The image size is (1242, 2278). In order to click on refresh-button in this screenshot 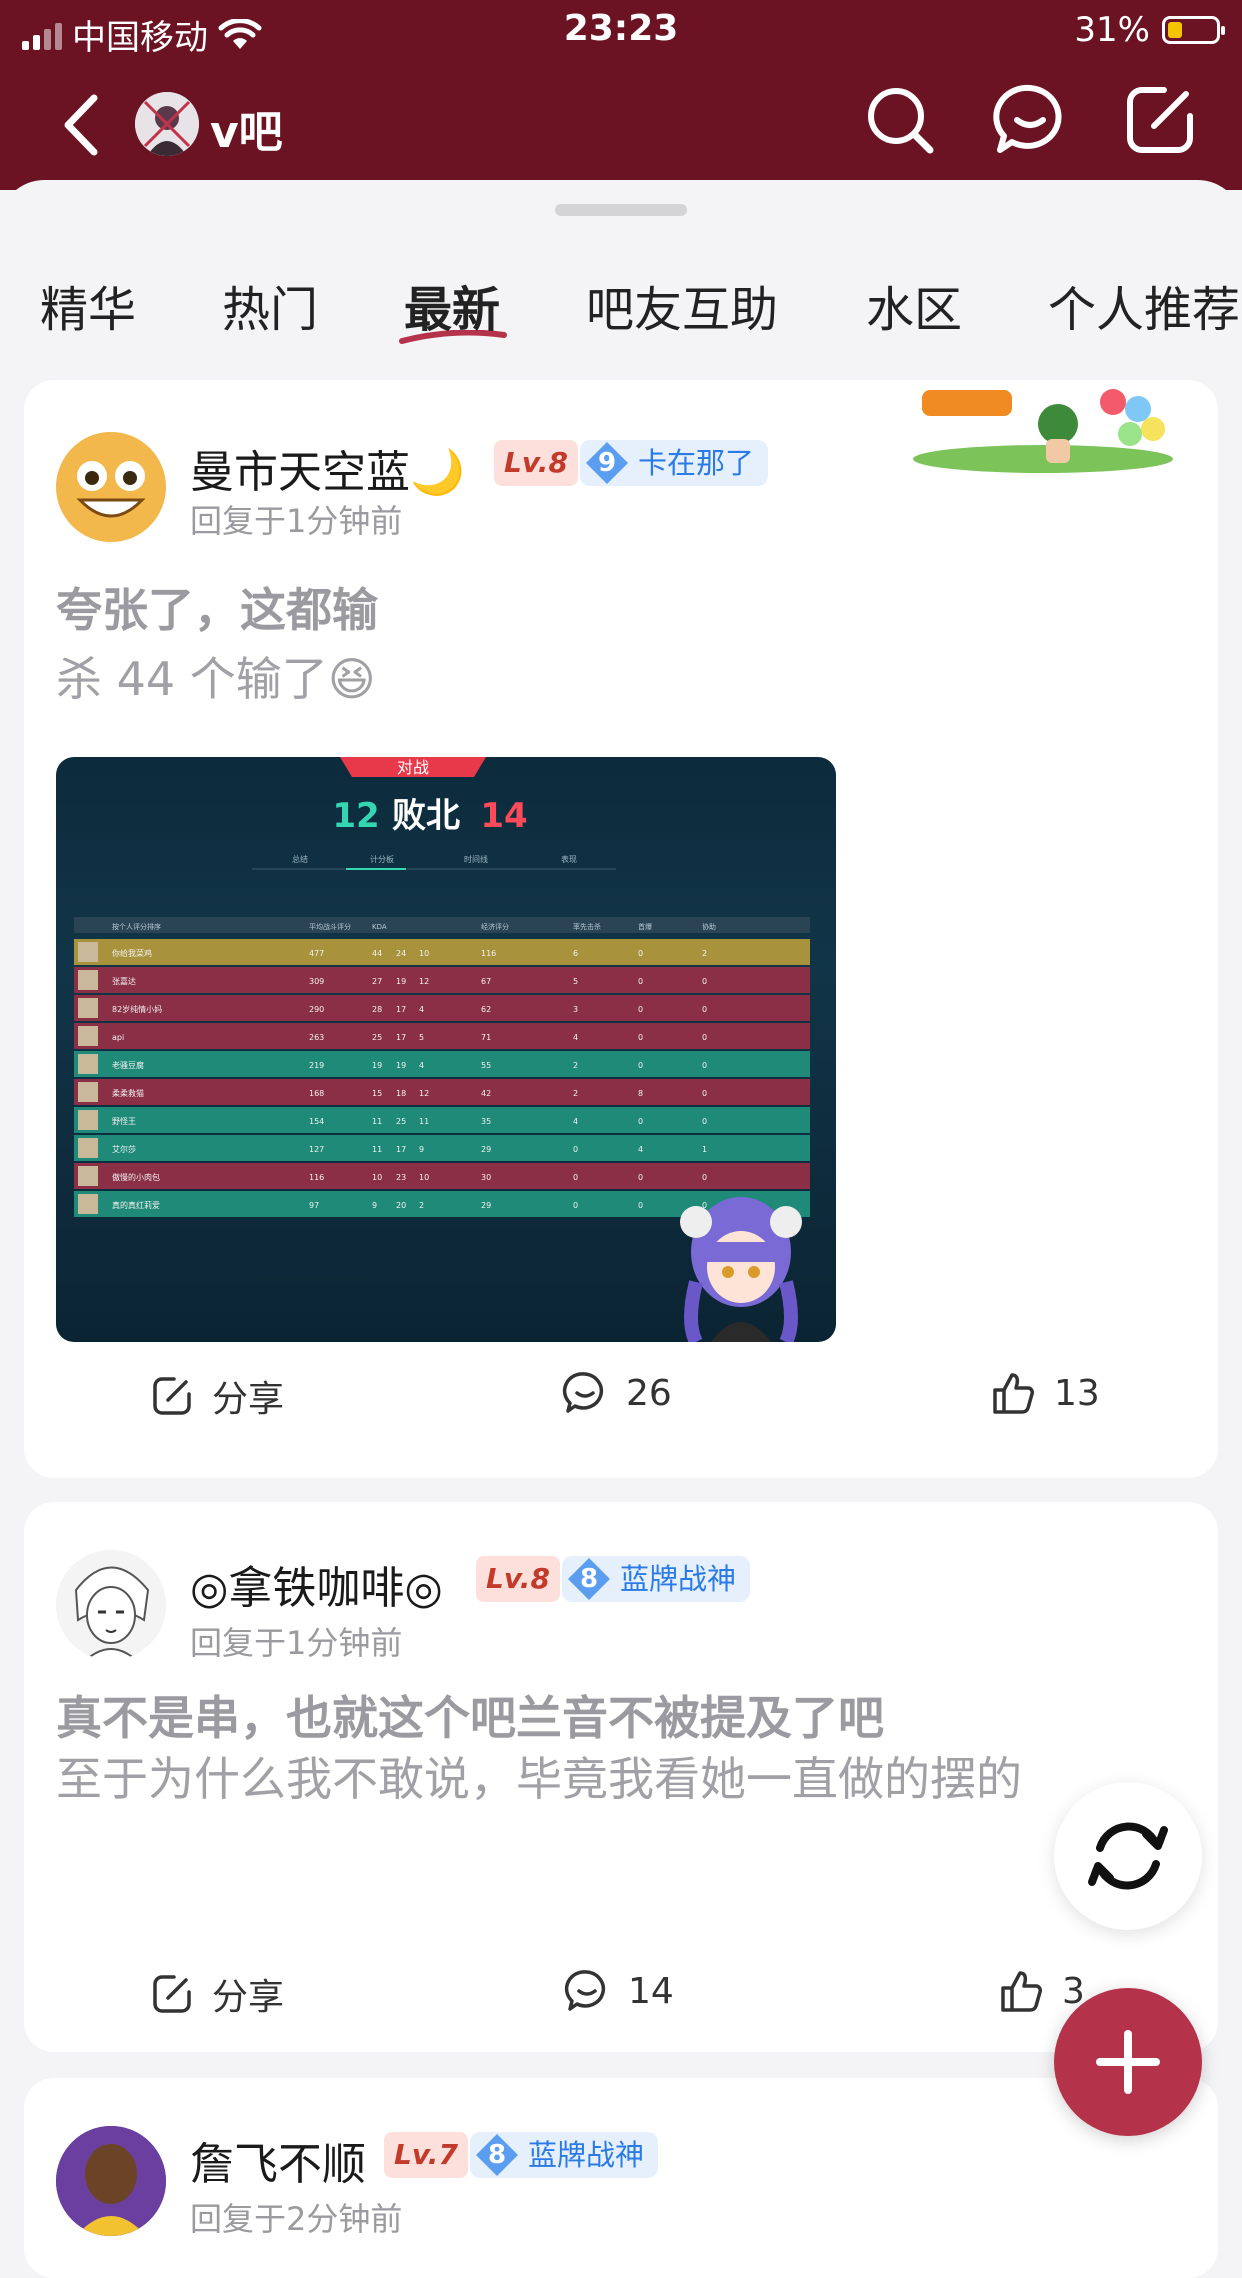, I will do `click(1128, 1856)`.